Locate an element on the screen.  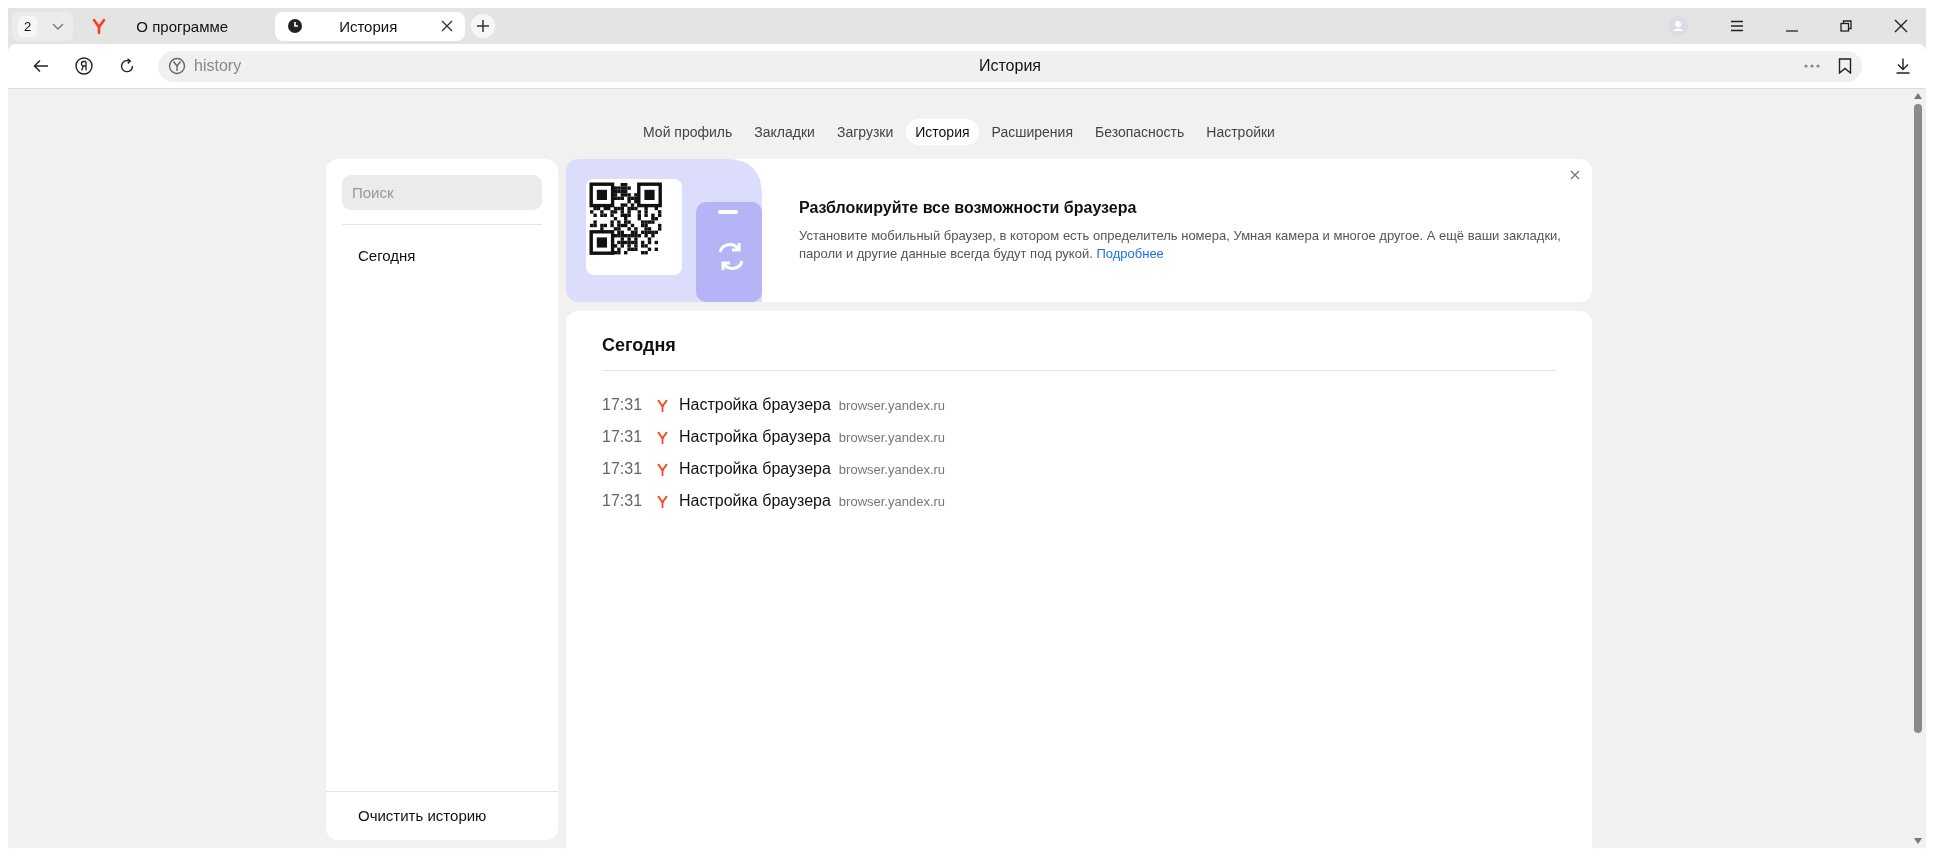
browser-logo-icon is located at coordinates (177, 66).